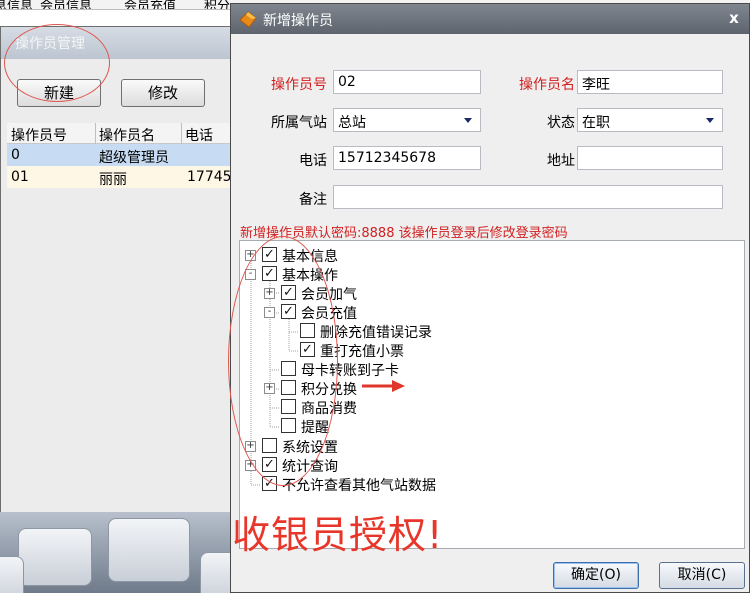 The height and width of the screenshot is (593, 750). Describe the element at coordinates (313, 161) in the screenshot. I see `phone-label: 电话` at that location.